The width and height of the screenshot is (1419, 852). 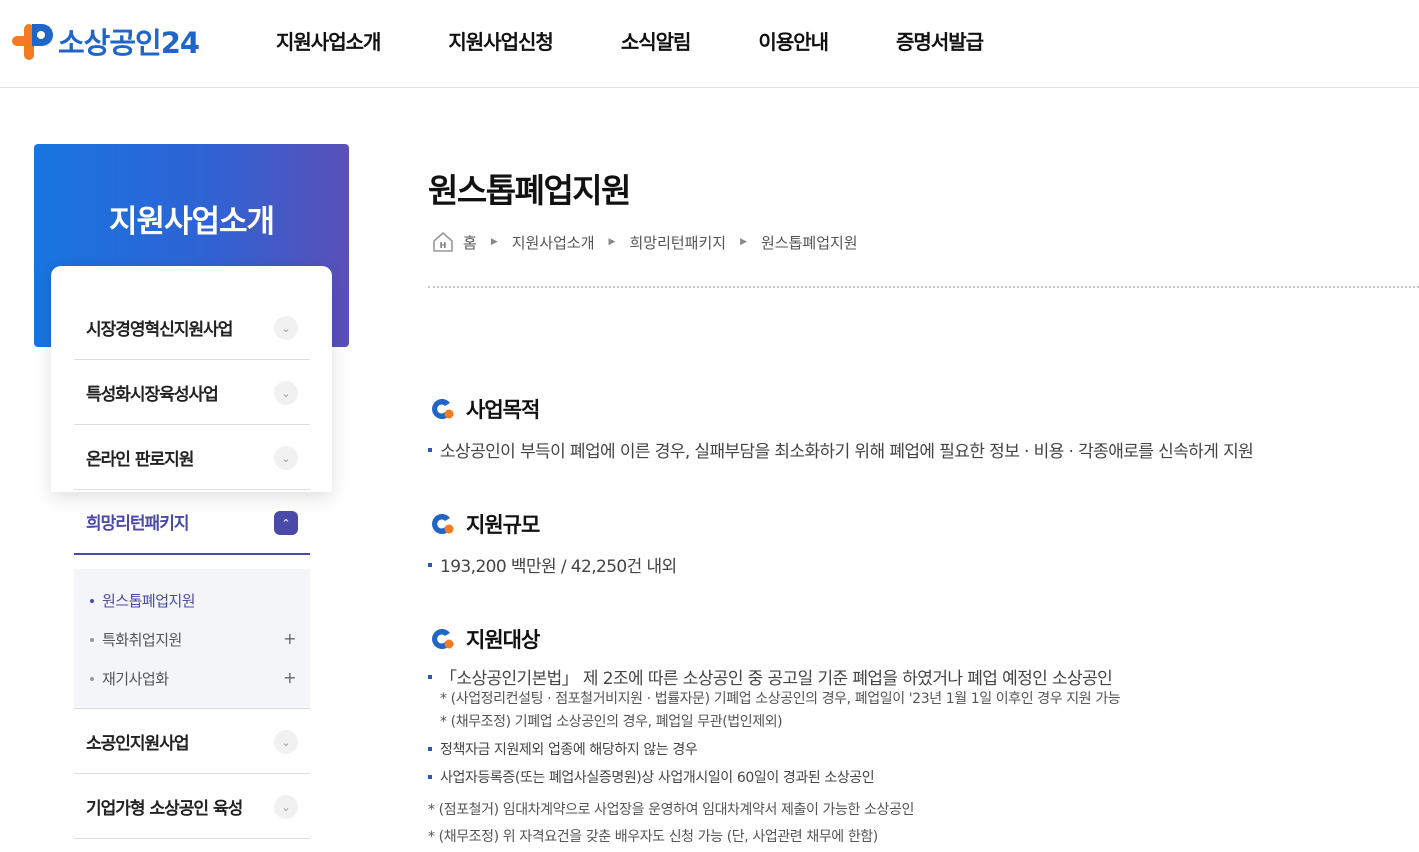 I want to click on submenu-item-label: 재기사업화, so click(x=135, y=679).